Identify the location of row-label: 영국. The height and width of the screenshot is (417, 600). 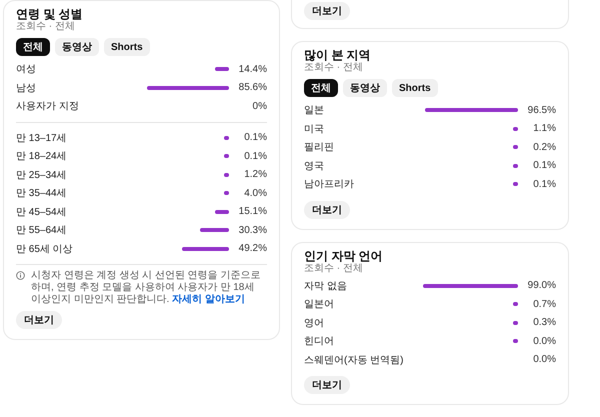
(314, 166).